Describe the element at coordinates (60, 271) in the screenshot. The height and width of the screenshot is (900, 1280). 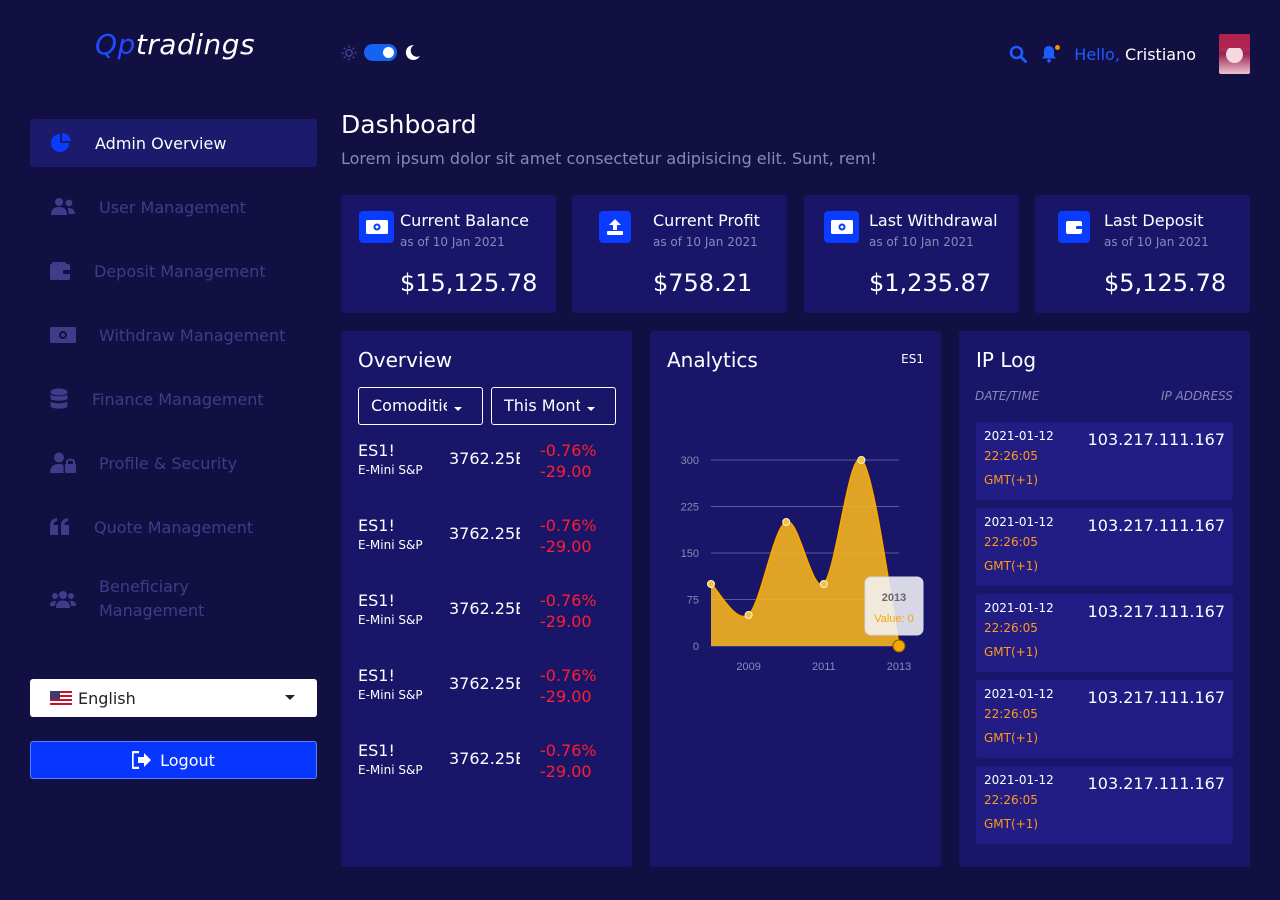
I see `wallet-icon` at that location.